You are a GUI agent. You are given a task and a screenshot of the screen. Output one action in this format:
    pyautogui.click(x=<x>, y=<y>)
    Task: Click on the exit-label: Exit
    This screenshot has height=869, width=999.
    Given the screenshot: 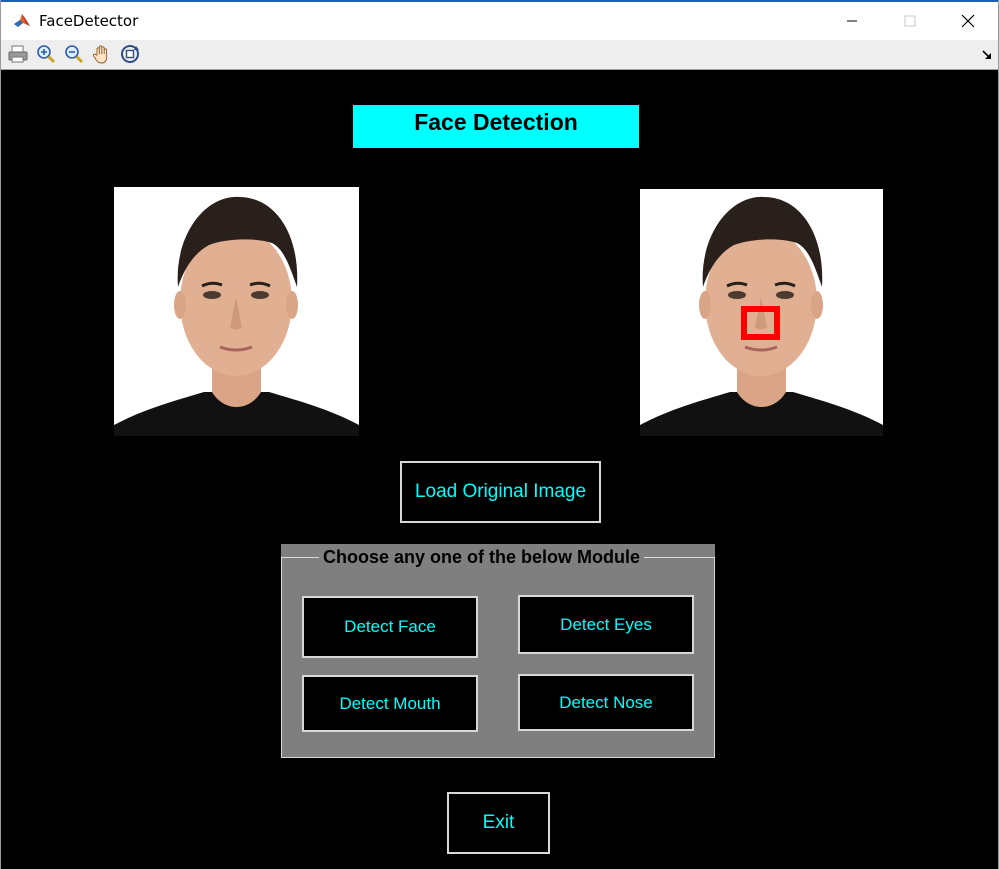 What is the action you would take?
    pyautogui.click(x=498, y=822)
    